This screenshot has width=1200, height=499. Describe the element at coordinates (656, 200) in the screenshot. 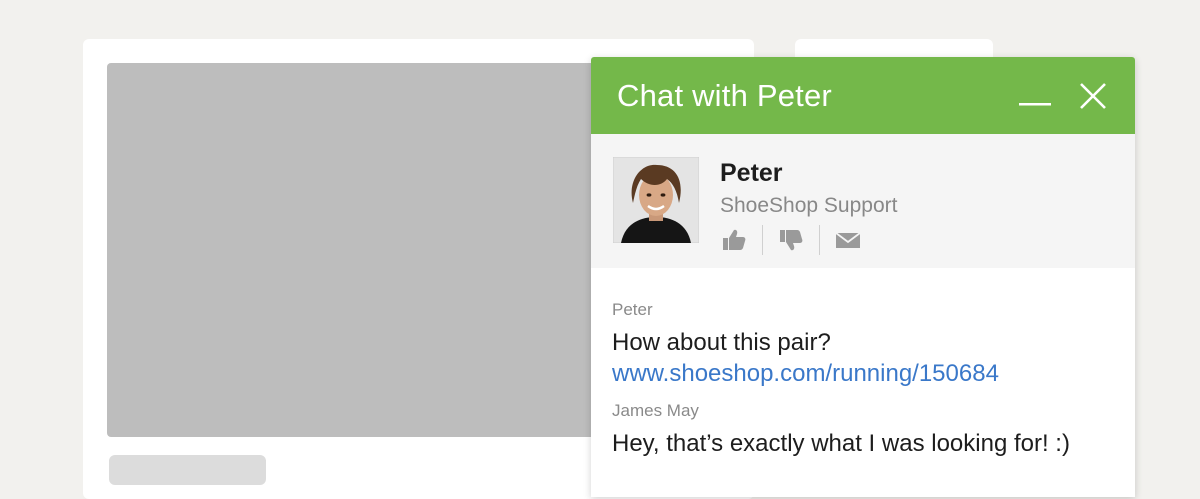

I see `avatar` at that location.